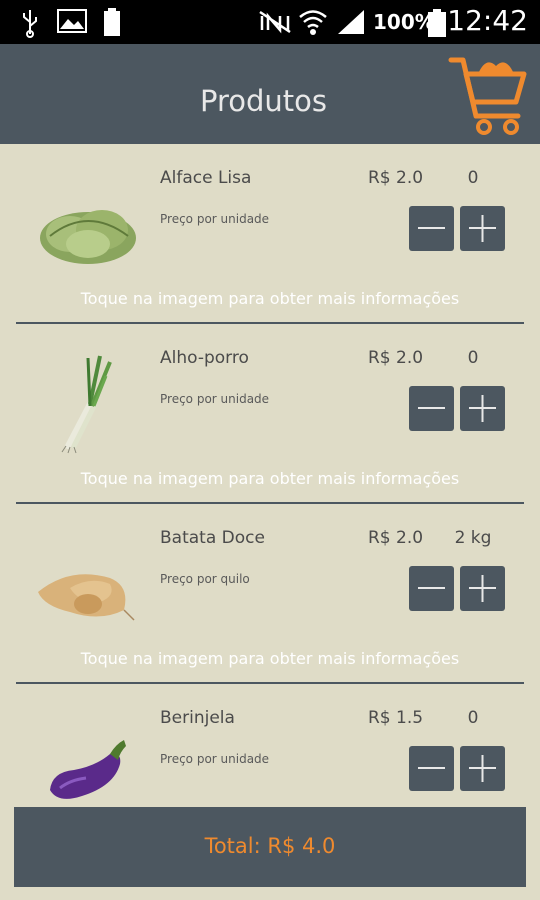 The image size is (540, 900). What do you see at coordinates (204, 358) in the screenshot?
I see `product-name: Alho-porro` at bounding box center [204, 358].